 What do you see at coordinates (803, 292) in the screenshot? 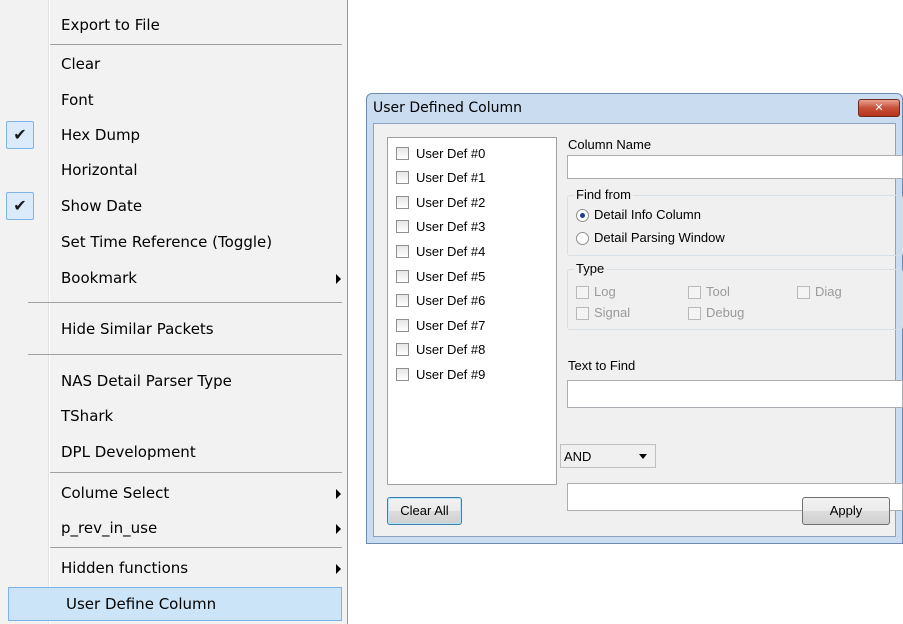
I see `checkbox-diag` at bounding box center [803, 292].